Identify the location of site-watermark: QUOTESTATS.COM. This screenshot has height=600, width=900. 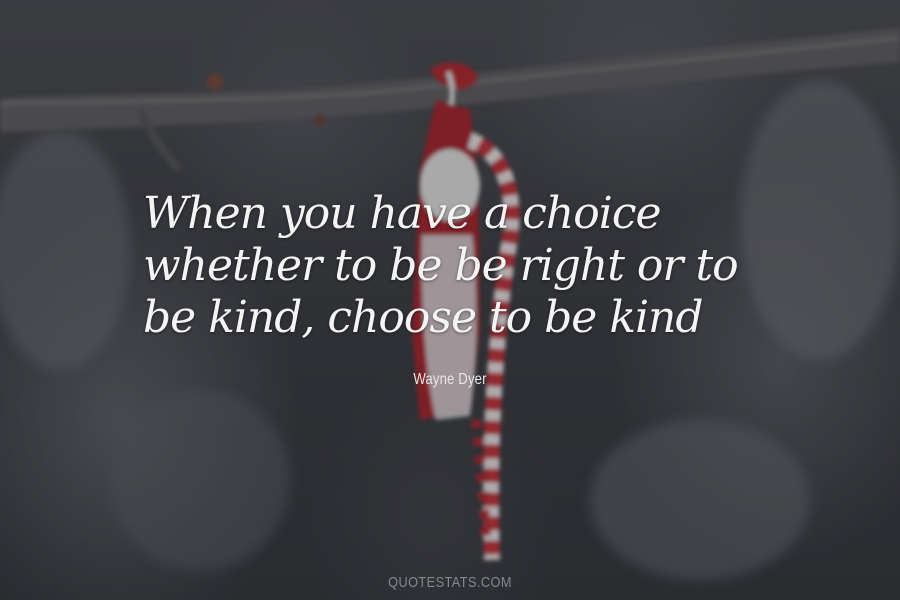
(450, 582).